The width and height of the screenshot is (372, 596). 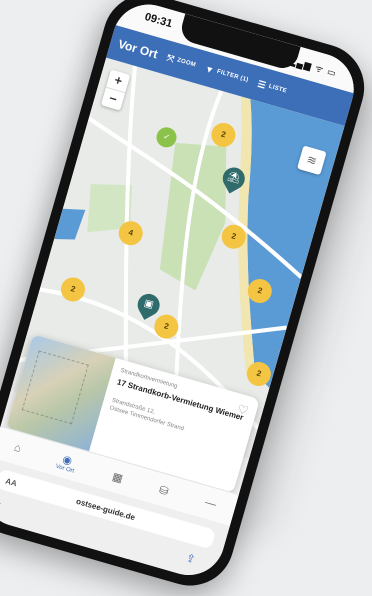 I want to click on zoom-label: ZOOM, so click(x=186, y=63).